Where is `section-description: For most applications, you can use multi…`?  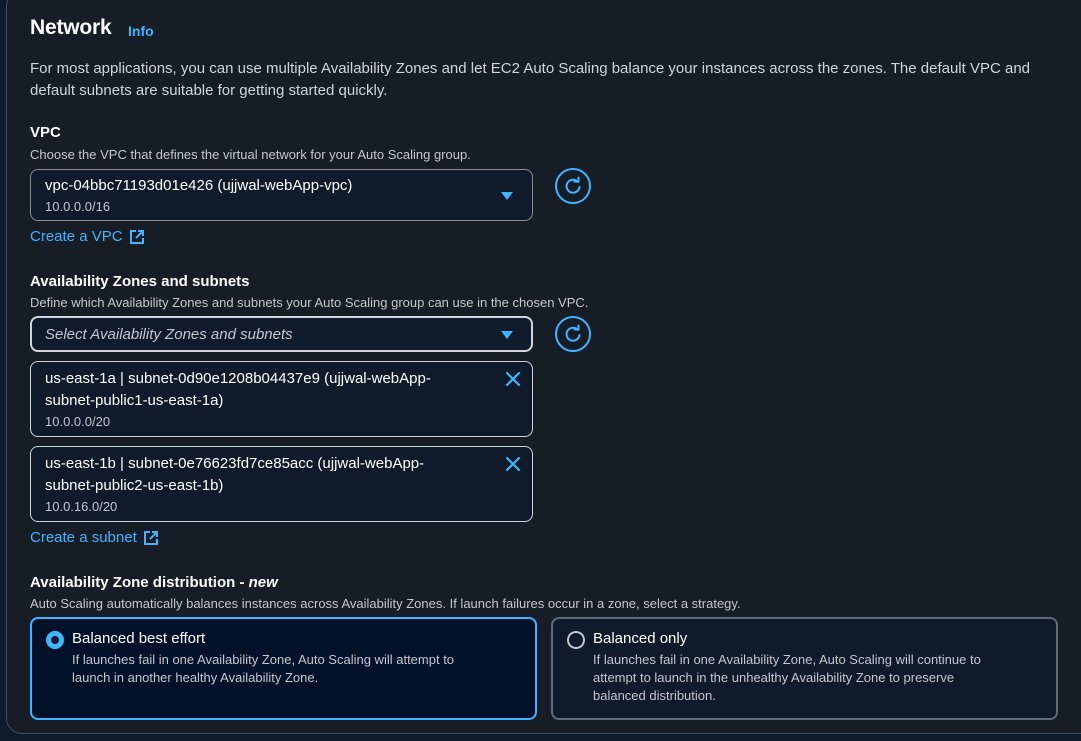 section-description: For most applications, you can use multi… is located at coordinates (530, 79).